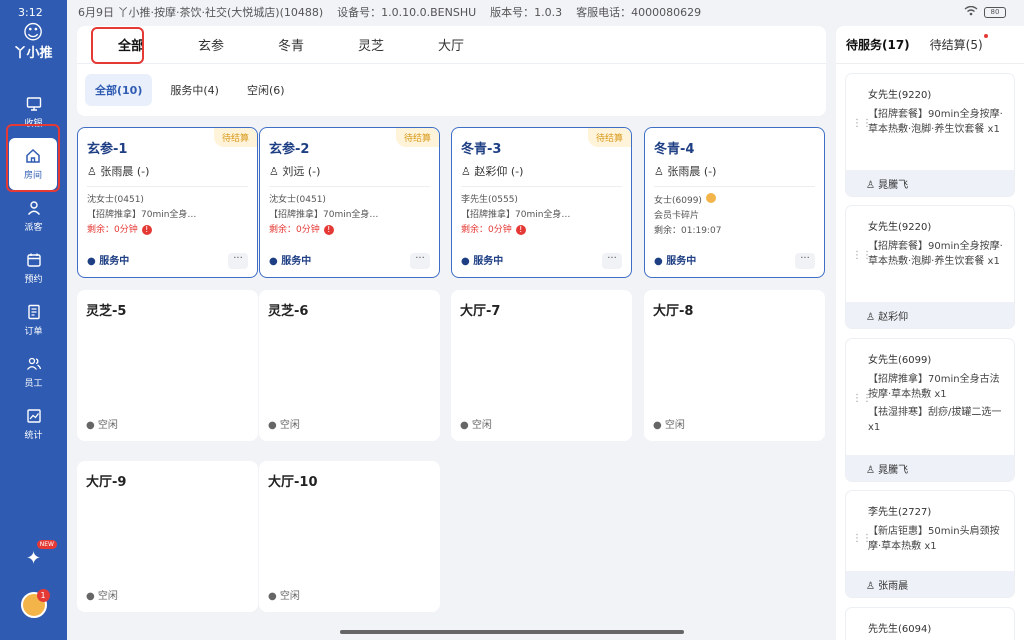 This screenshot has height=640, width=1024. I want to click on sidebar-item-orders: 订单, so click(33, 320).